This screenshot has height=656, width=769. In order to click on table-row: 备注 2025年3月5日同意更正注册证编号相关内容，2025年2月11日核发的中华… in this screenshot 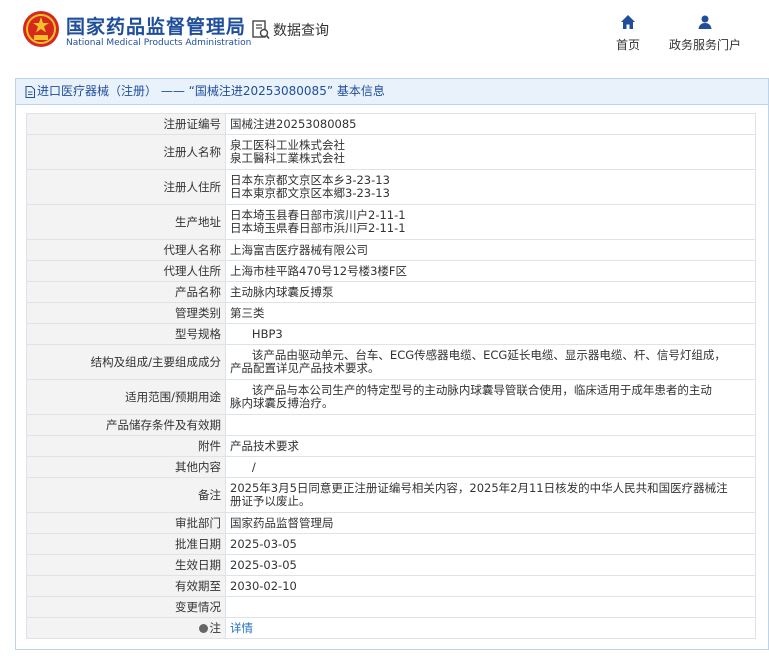, I will do `click(391, 495)`.